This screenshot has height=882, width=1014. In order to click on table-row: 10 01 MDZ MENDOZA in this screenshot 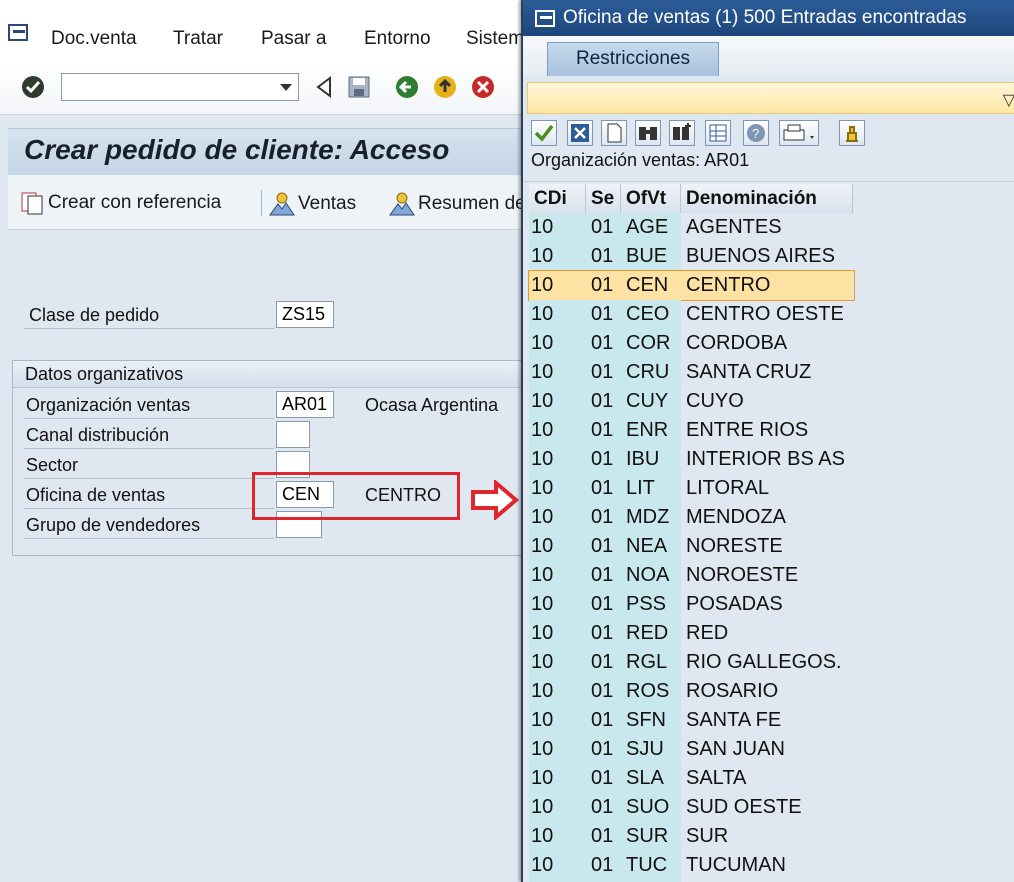, I will do `click(691, 517)`.